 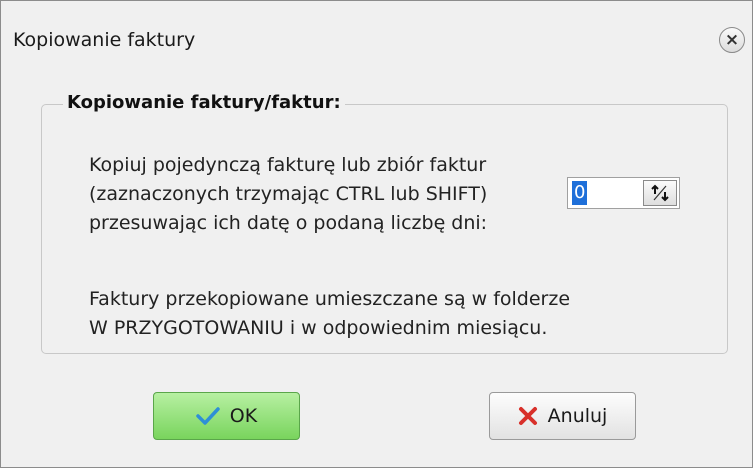 I want to click on window-title: Kopiowanie faktury, so click(x=104, y=40).